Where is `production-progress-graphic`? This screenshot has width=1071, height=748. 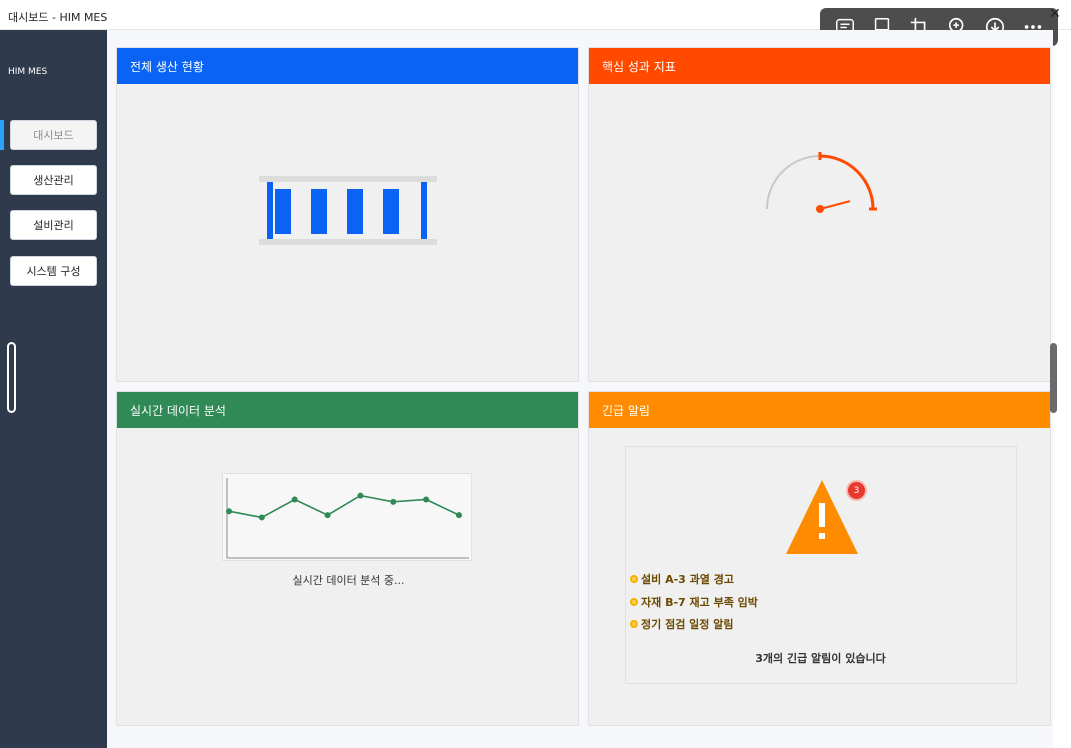 production-progress-graphic is located at coordinates (348, 210).